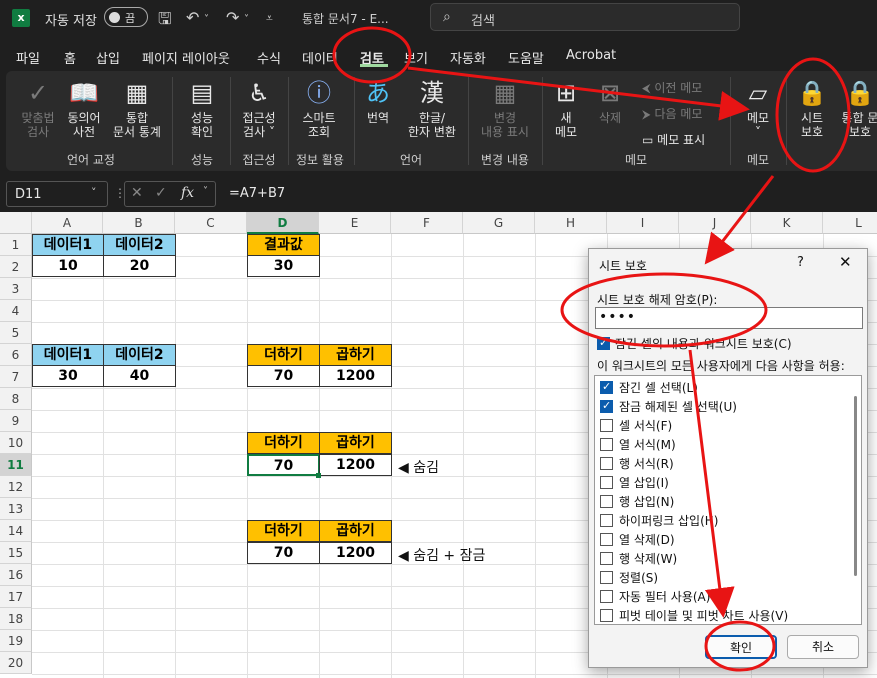 The image size is (877, 678). What do you see at coordinates (603, 343) in the screenshot?
I see `protect-contents-checkbox` at bounding box center [603, 343].